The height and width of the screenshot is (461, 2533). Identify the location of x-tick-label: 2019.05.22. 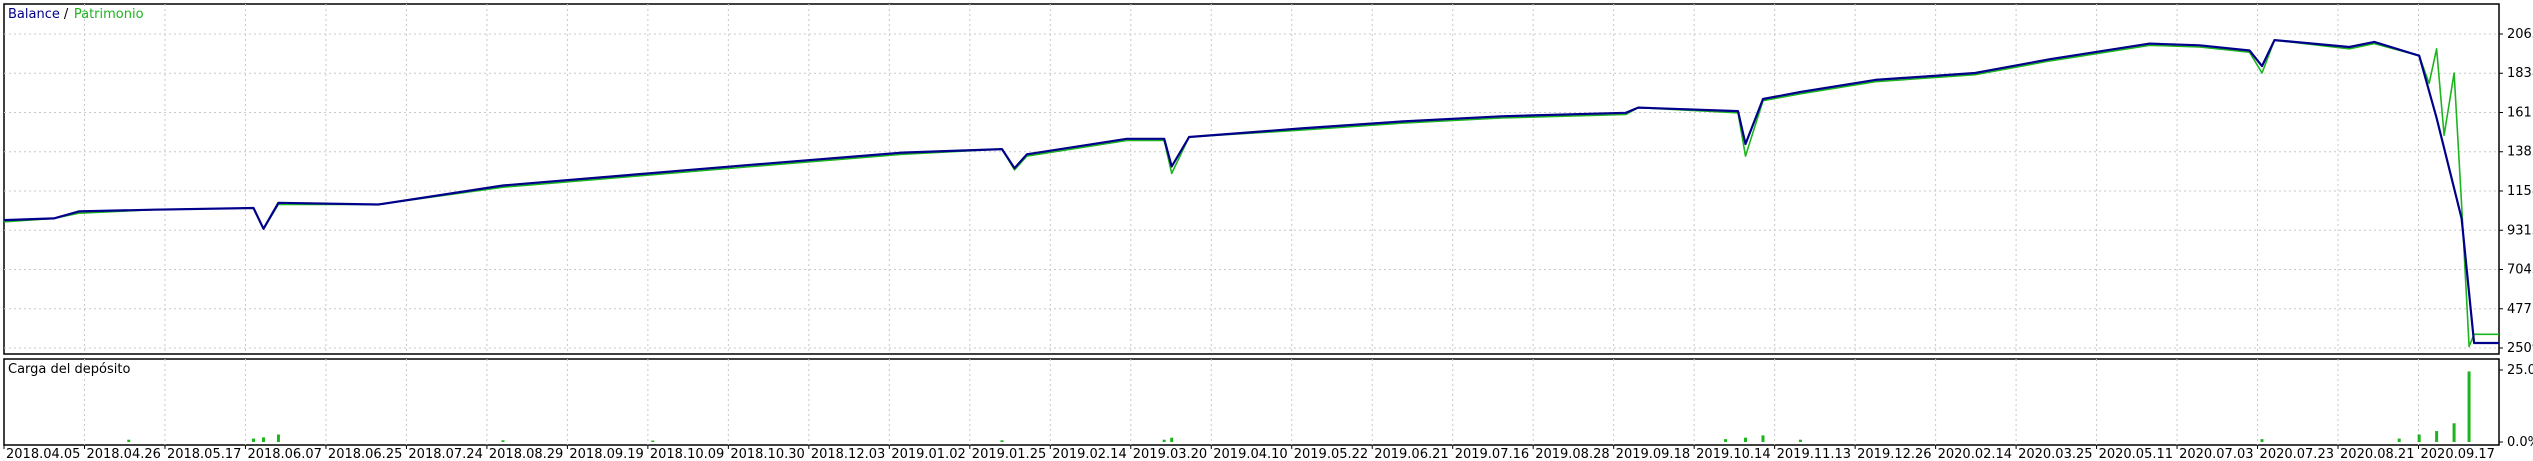
(1331, 454).